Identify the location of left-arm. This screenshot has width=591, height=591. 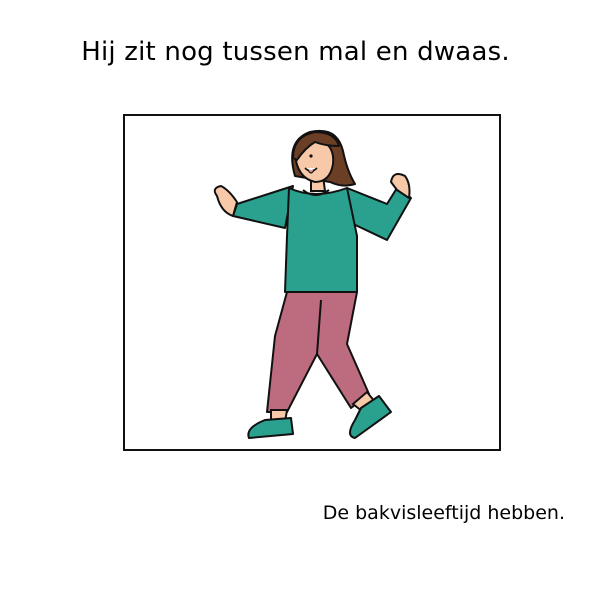
(263, 207).